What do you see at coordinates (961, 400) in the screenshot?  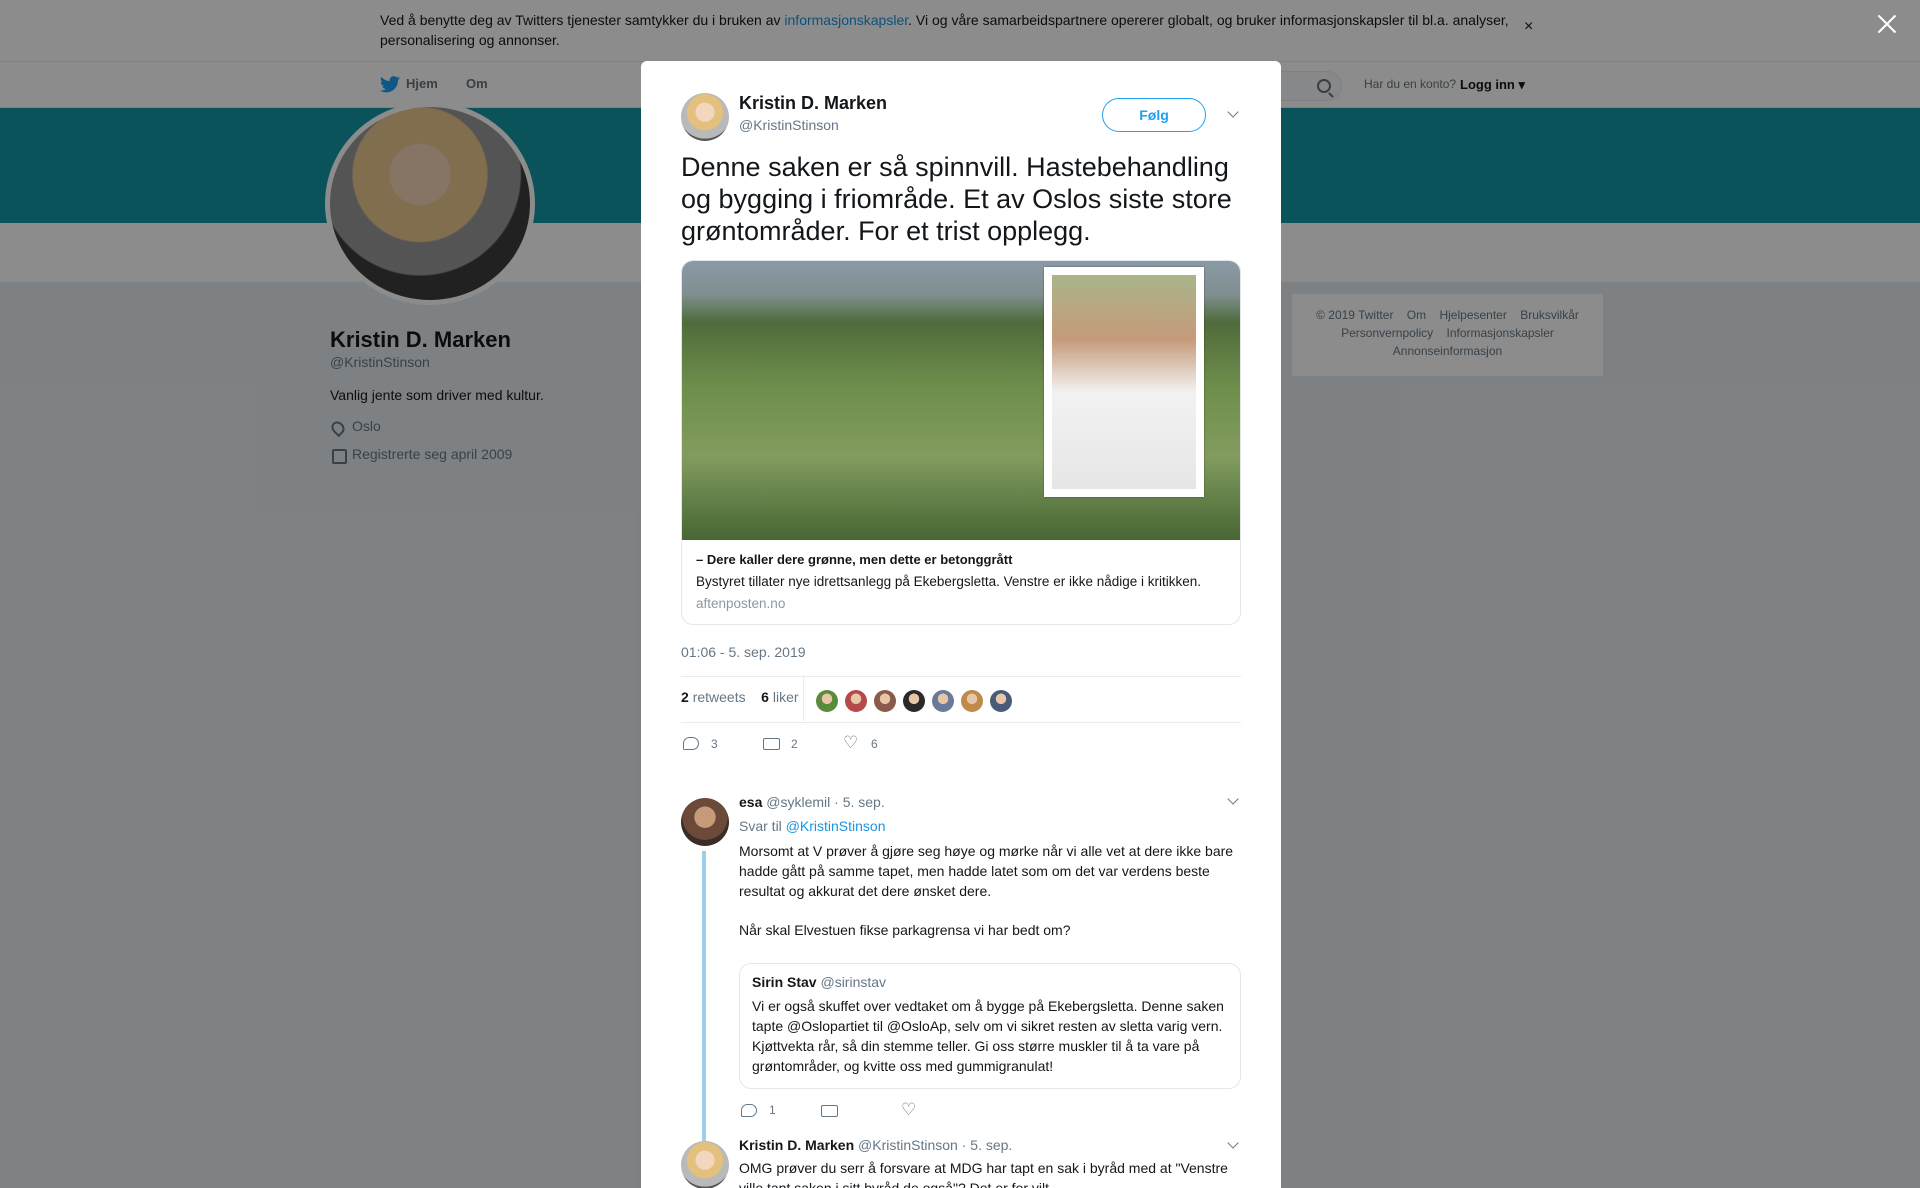 I see `card-image` at bounding box center [961, 400].